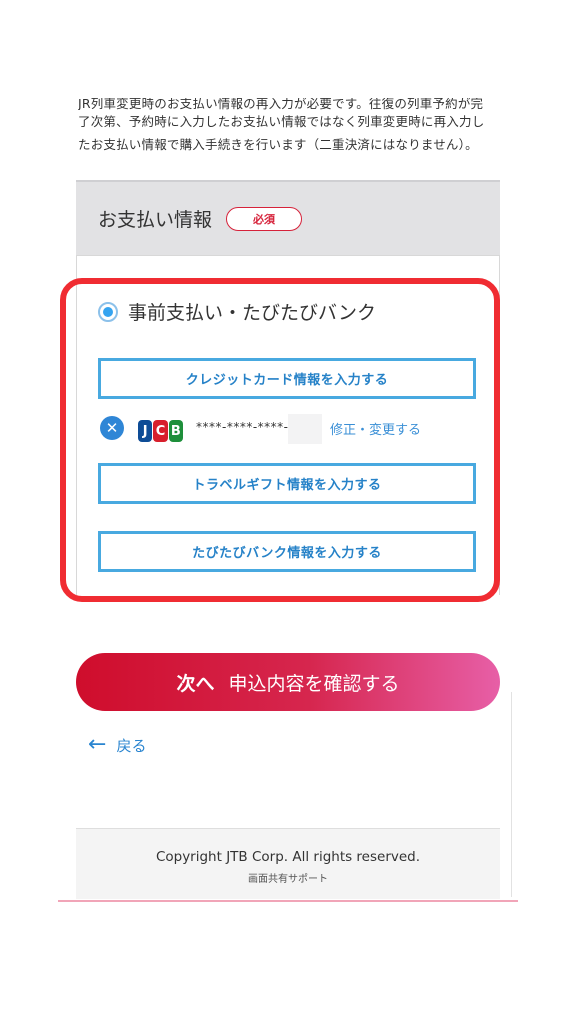 The height and width of the screenshot is (1024, 576). I want to click on next-button-label: 申込内容を確認する, so click(314, 683).